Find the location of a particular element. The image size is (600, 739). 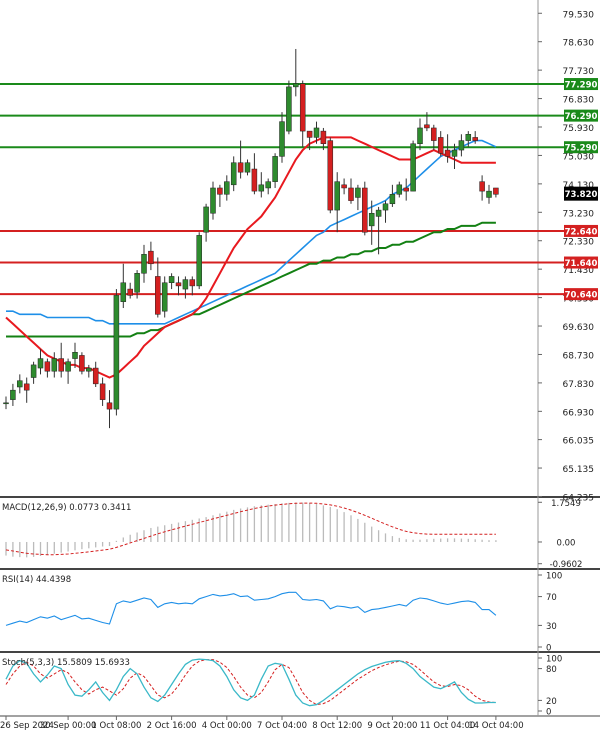

macd-tick-label: -0.9602 is located at coordinates (566, 565).